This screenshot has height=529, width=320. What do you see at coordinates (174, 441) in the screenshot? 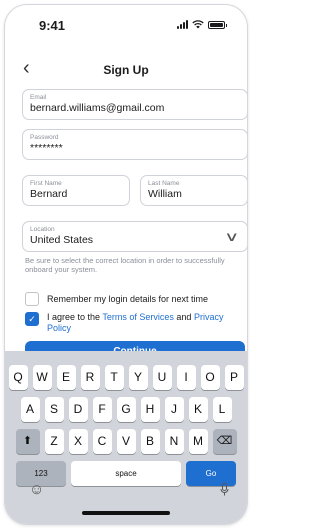
I see `key: N` at bounding box center [174, 441].